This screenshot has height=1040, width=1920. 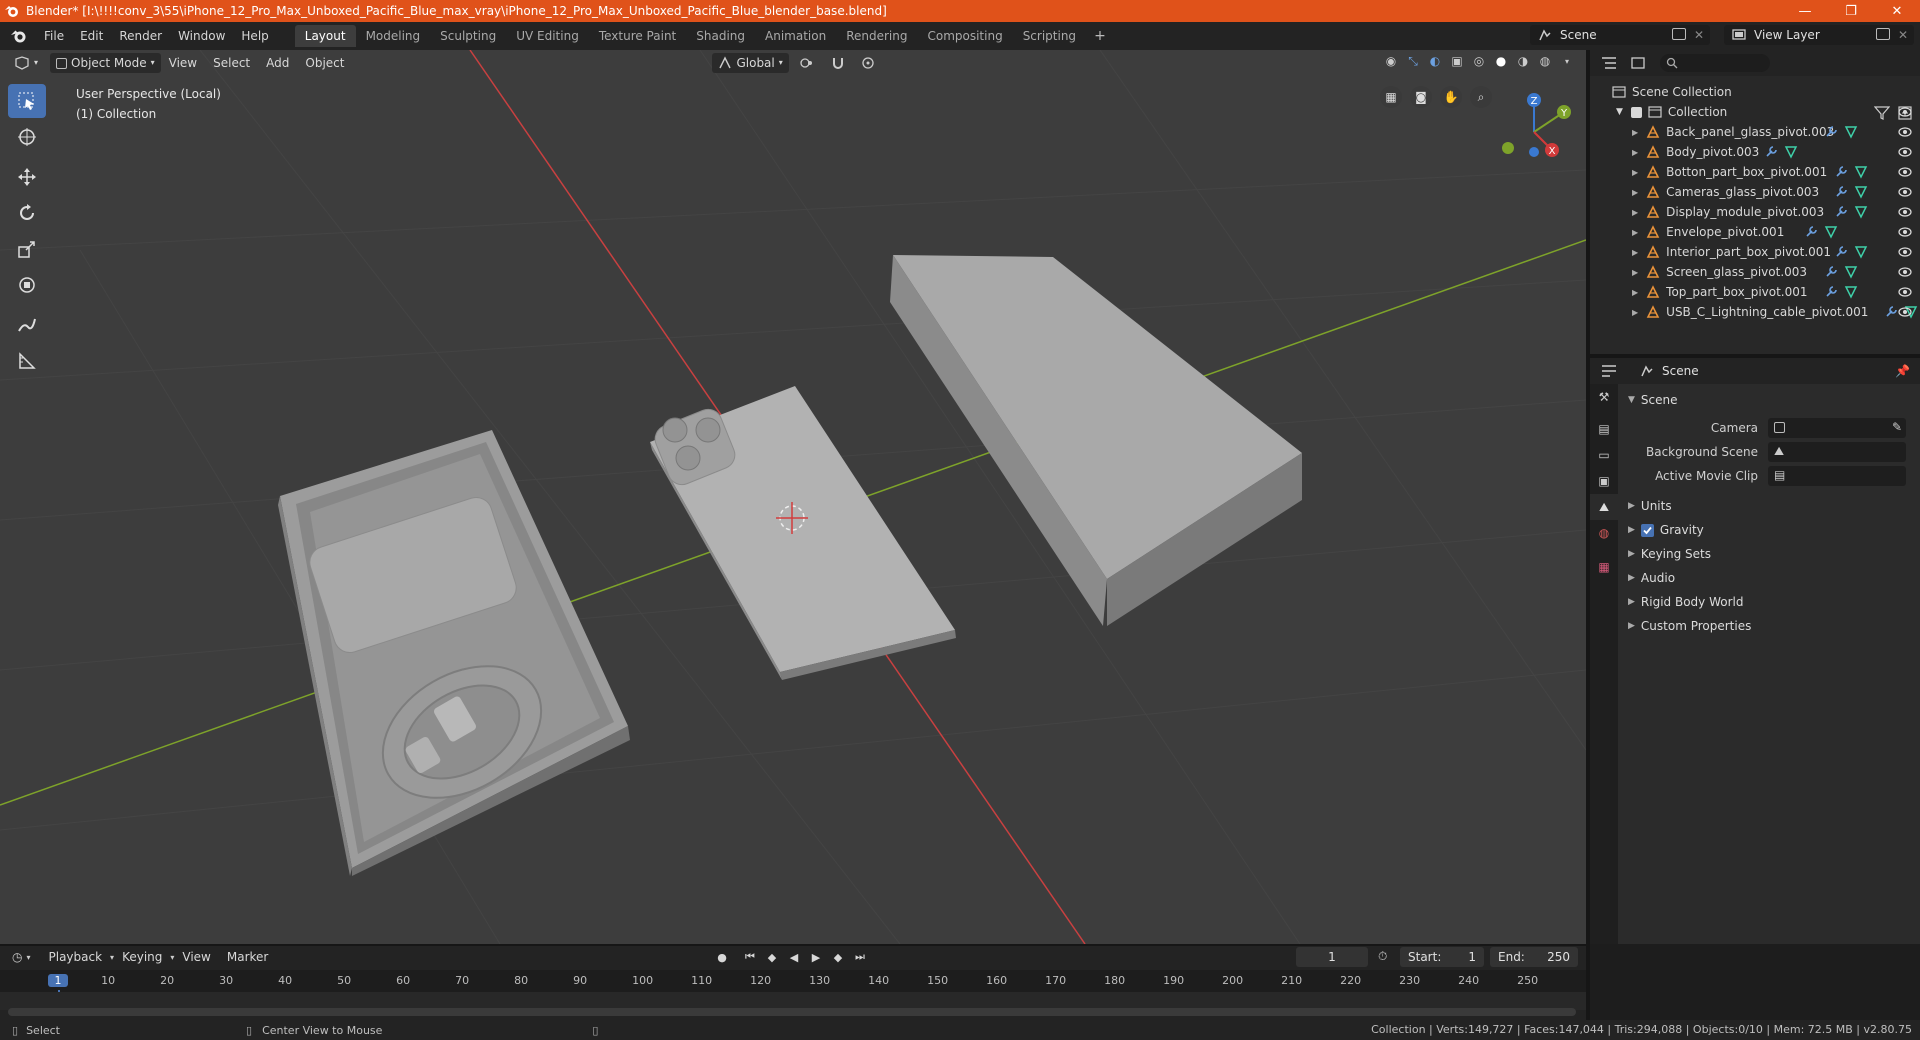 I want to click on tab-animation: Animation, so click(x=795, y=36).